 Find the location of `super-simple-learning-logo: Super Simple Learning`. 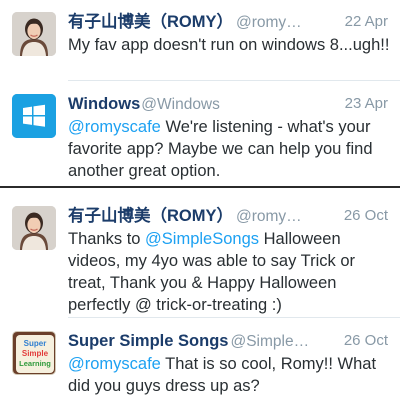

super-simple-learning-logo: Super Simple Learning is located at coordinates (34, 353).